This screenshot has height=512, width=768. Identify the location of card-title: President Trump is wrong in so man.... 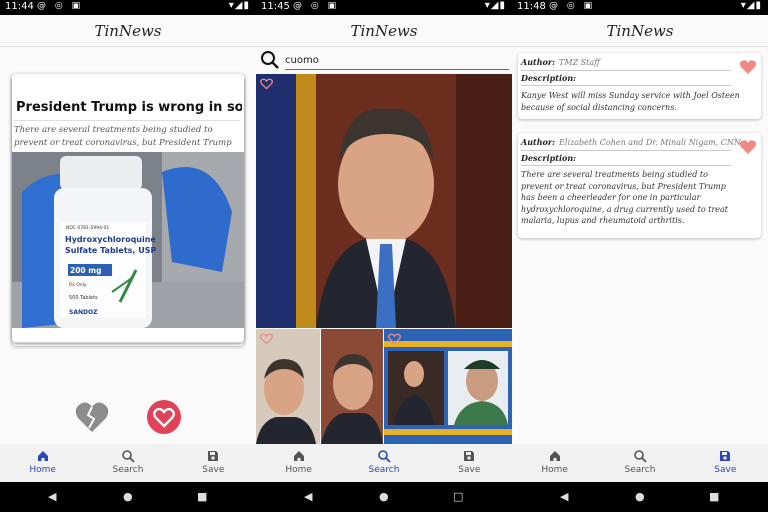
(129, 107).